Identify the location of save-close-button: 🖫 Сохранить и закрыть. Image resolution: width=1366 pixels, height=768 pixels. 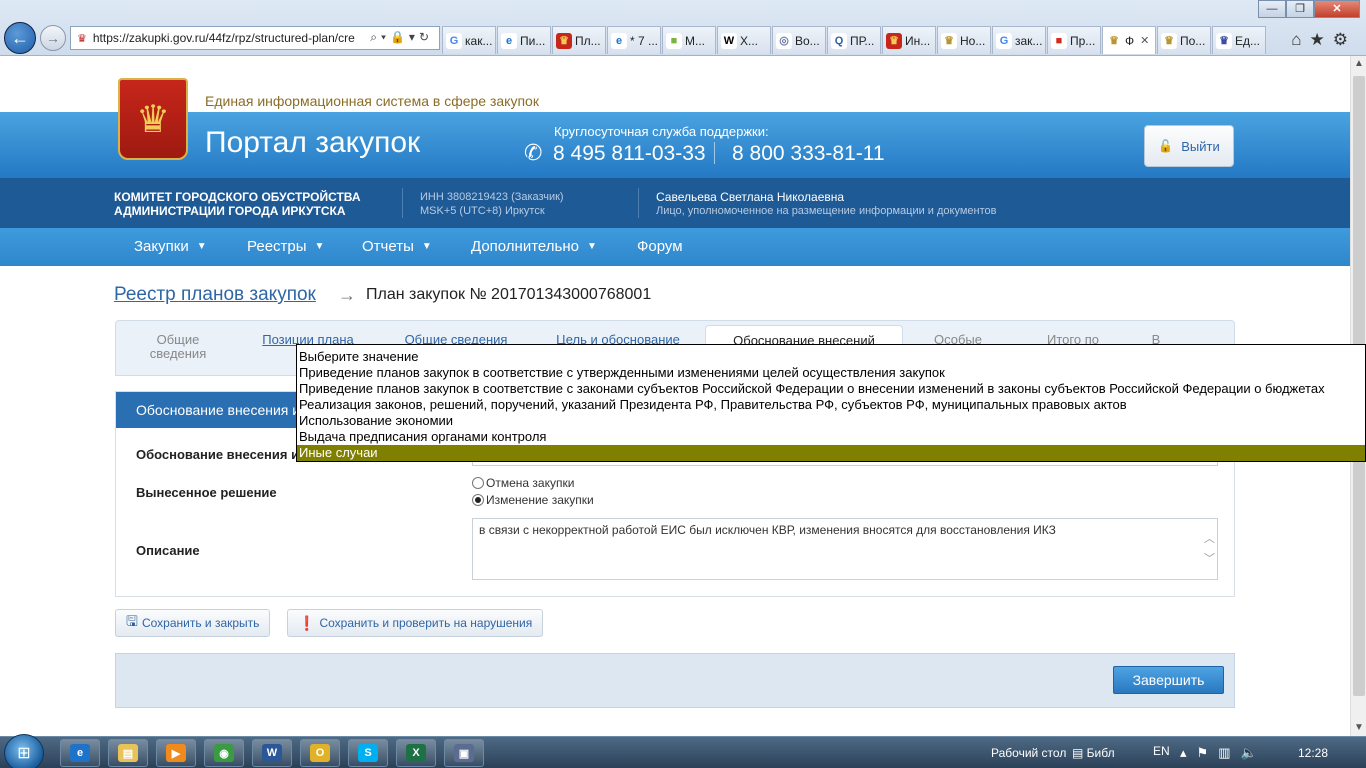
(193, 623).